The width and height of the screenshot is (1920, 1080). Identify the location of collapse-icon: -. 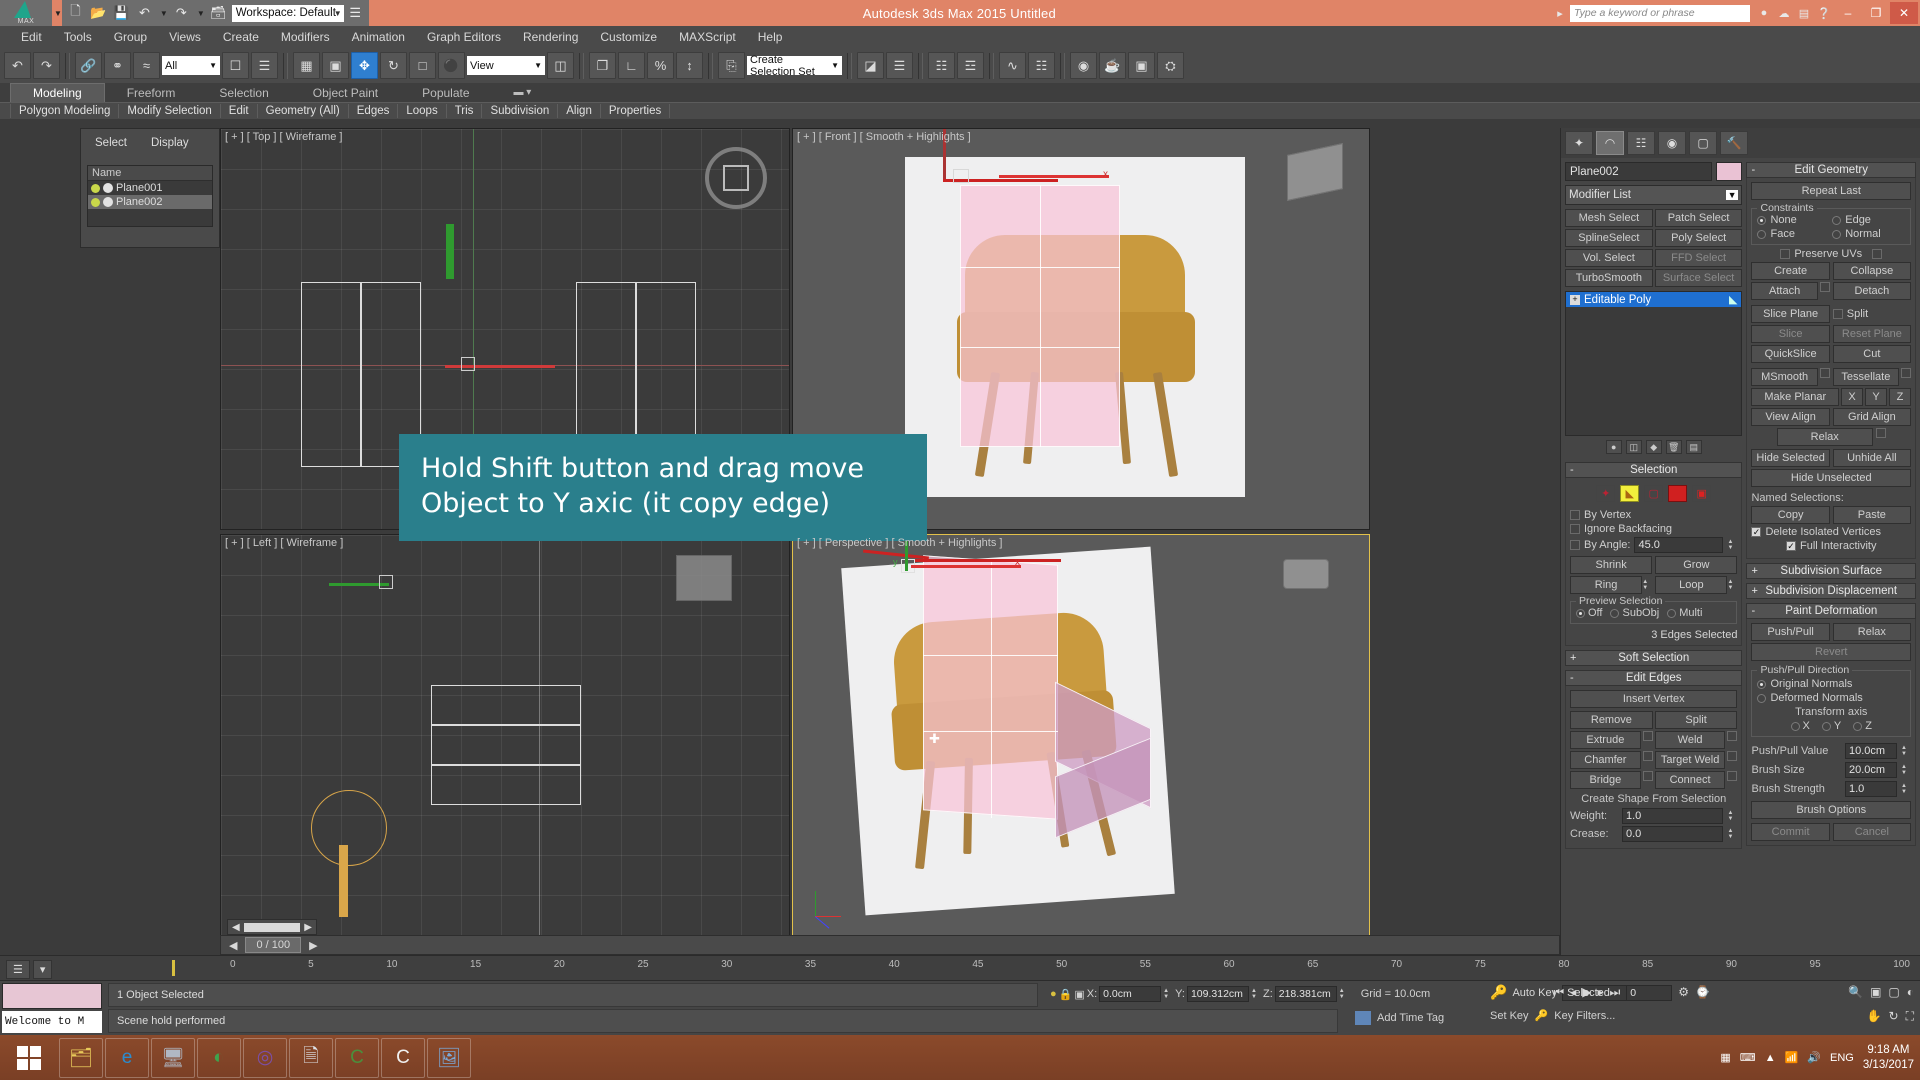
(1572, 678).